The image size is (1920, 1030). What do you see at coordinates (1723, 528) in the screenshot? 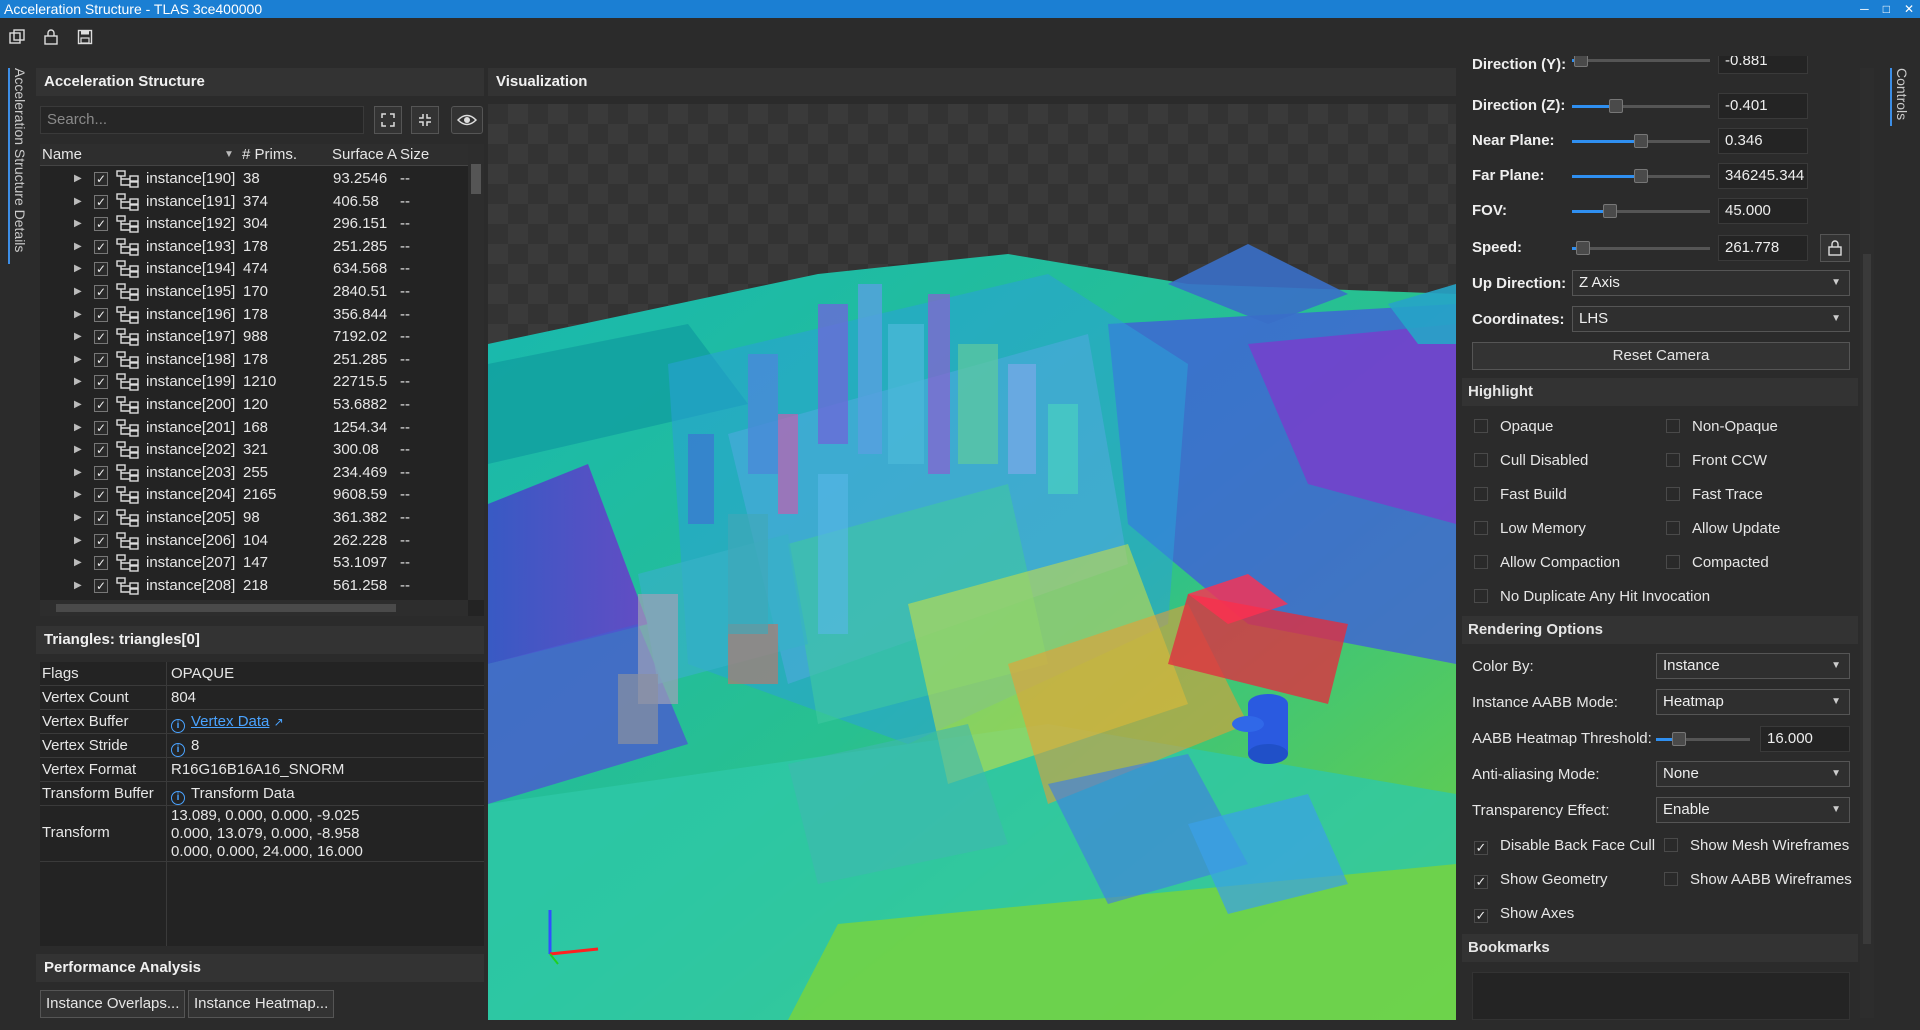
I see `allow-update-checkbox: Allow Update` at bounding box center [1723, 528].